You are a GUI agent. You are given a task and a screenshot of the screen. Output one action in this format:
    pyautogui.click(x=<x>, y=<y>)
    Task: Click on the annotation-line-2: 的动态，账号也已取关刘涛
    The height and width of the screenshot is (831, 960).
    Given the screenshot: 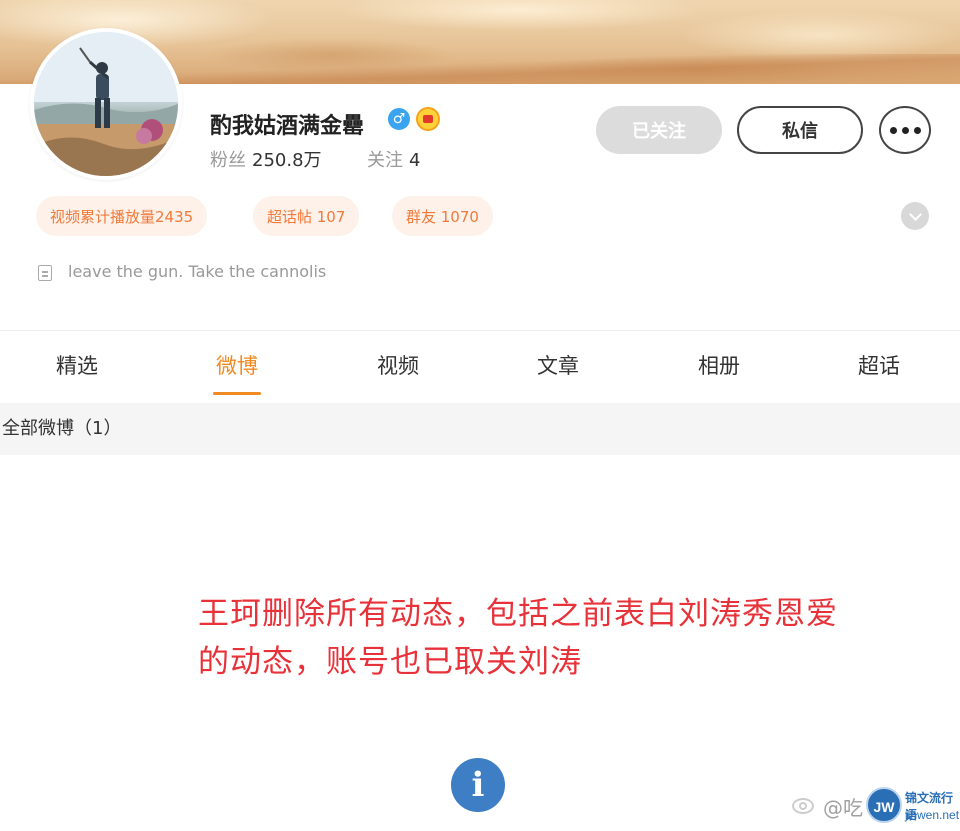 What is the action you would take?
    pyautogui.click(x=390, y=662)
    